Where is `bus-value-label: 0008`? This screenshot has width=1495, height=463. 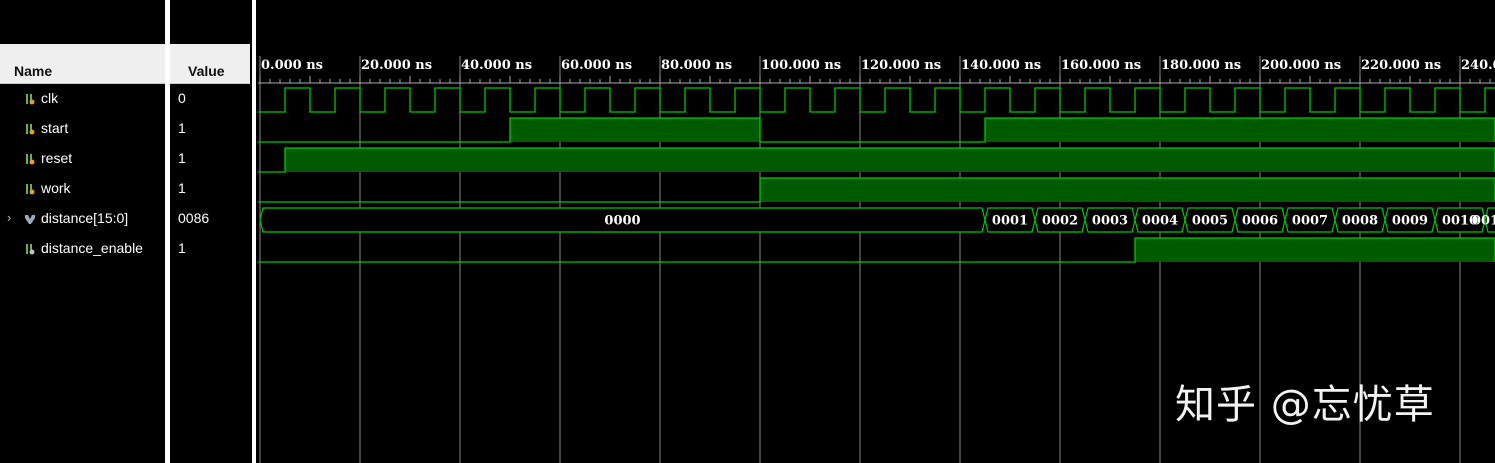 bus-value-label: 0008 is located at coordinates (1360, 221).